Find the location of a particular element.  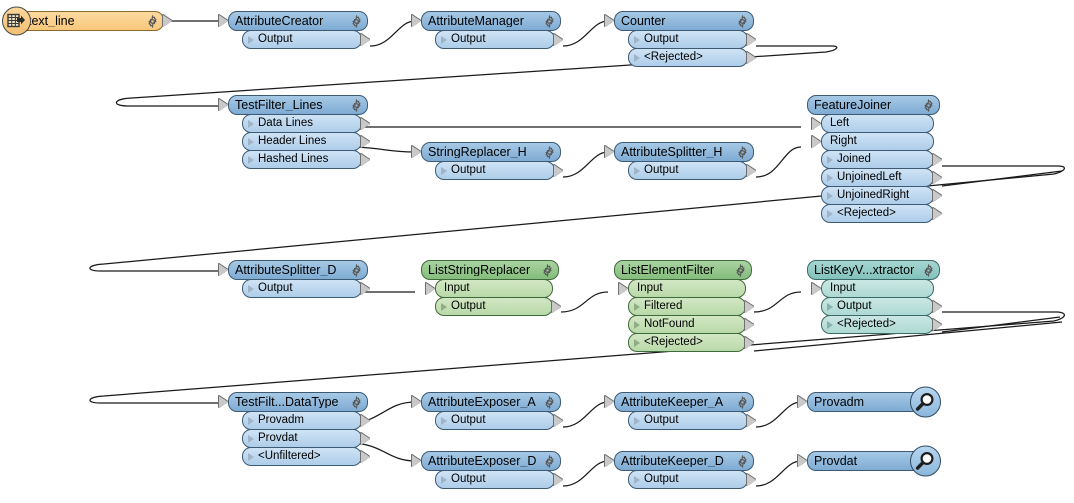

node-header-provadm: Provadm is located at coordinates (869, 402).